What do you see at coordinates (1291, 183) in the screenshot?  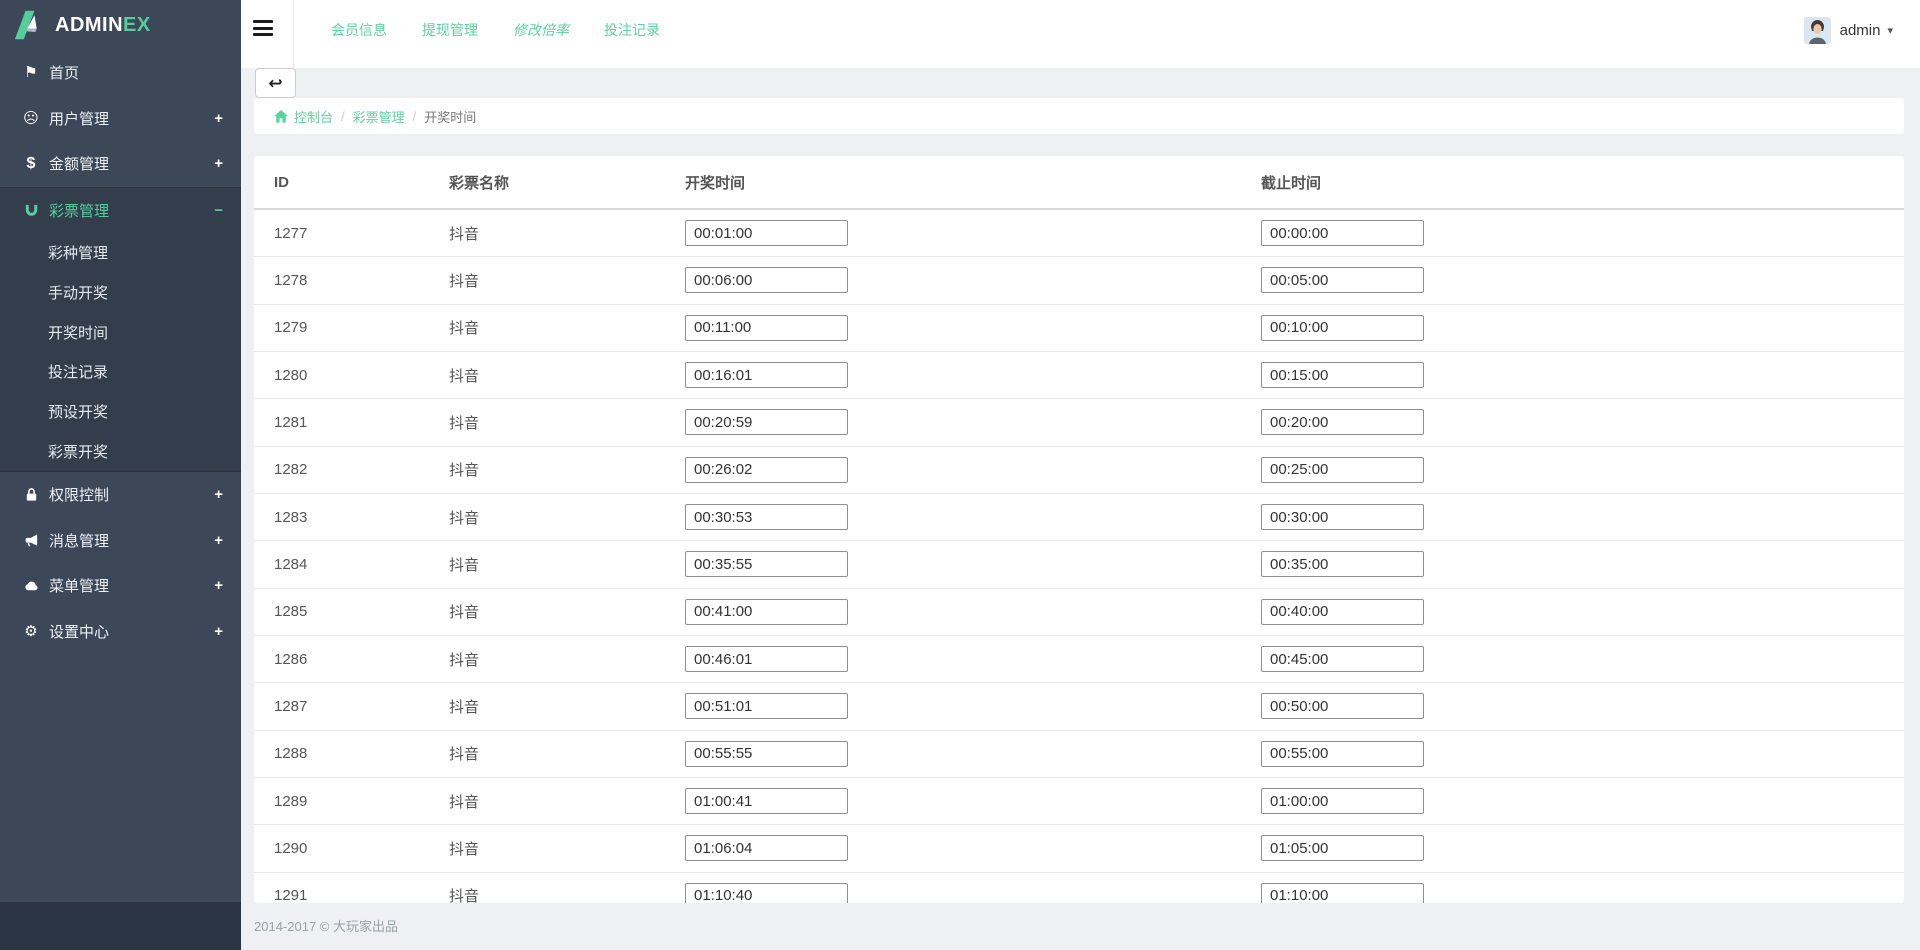 I see `column-header-3: 截止时间` at bounding box center [1291, 183].